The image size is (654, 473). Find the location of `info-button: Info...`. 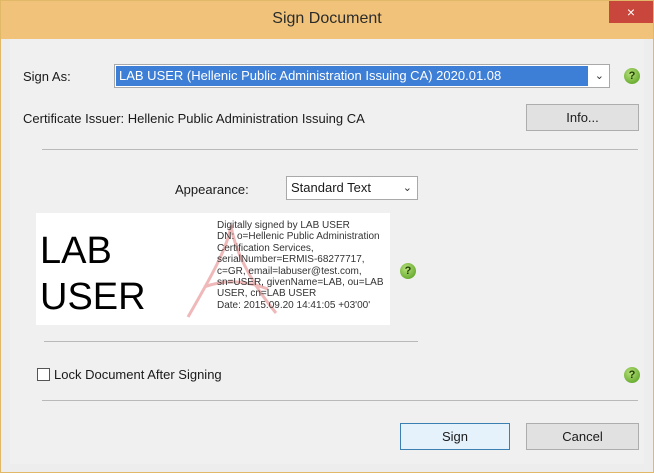

info-button: Info... is located at coordinates (582, 117).